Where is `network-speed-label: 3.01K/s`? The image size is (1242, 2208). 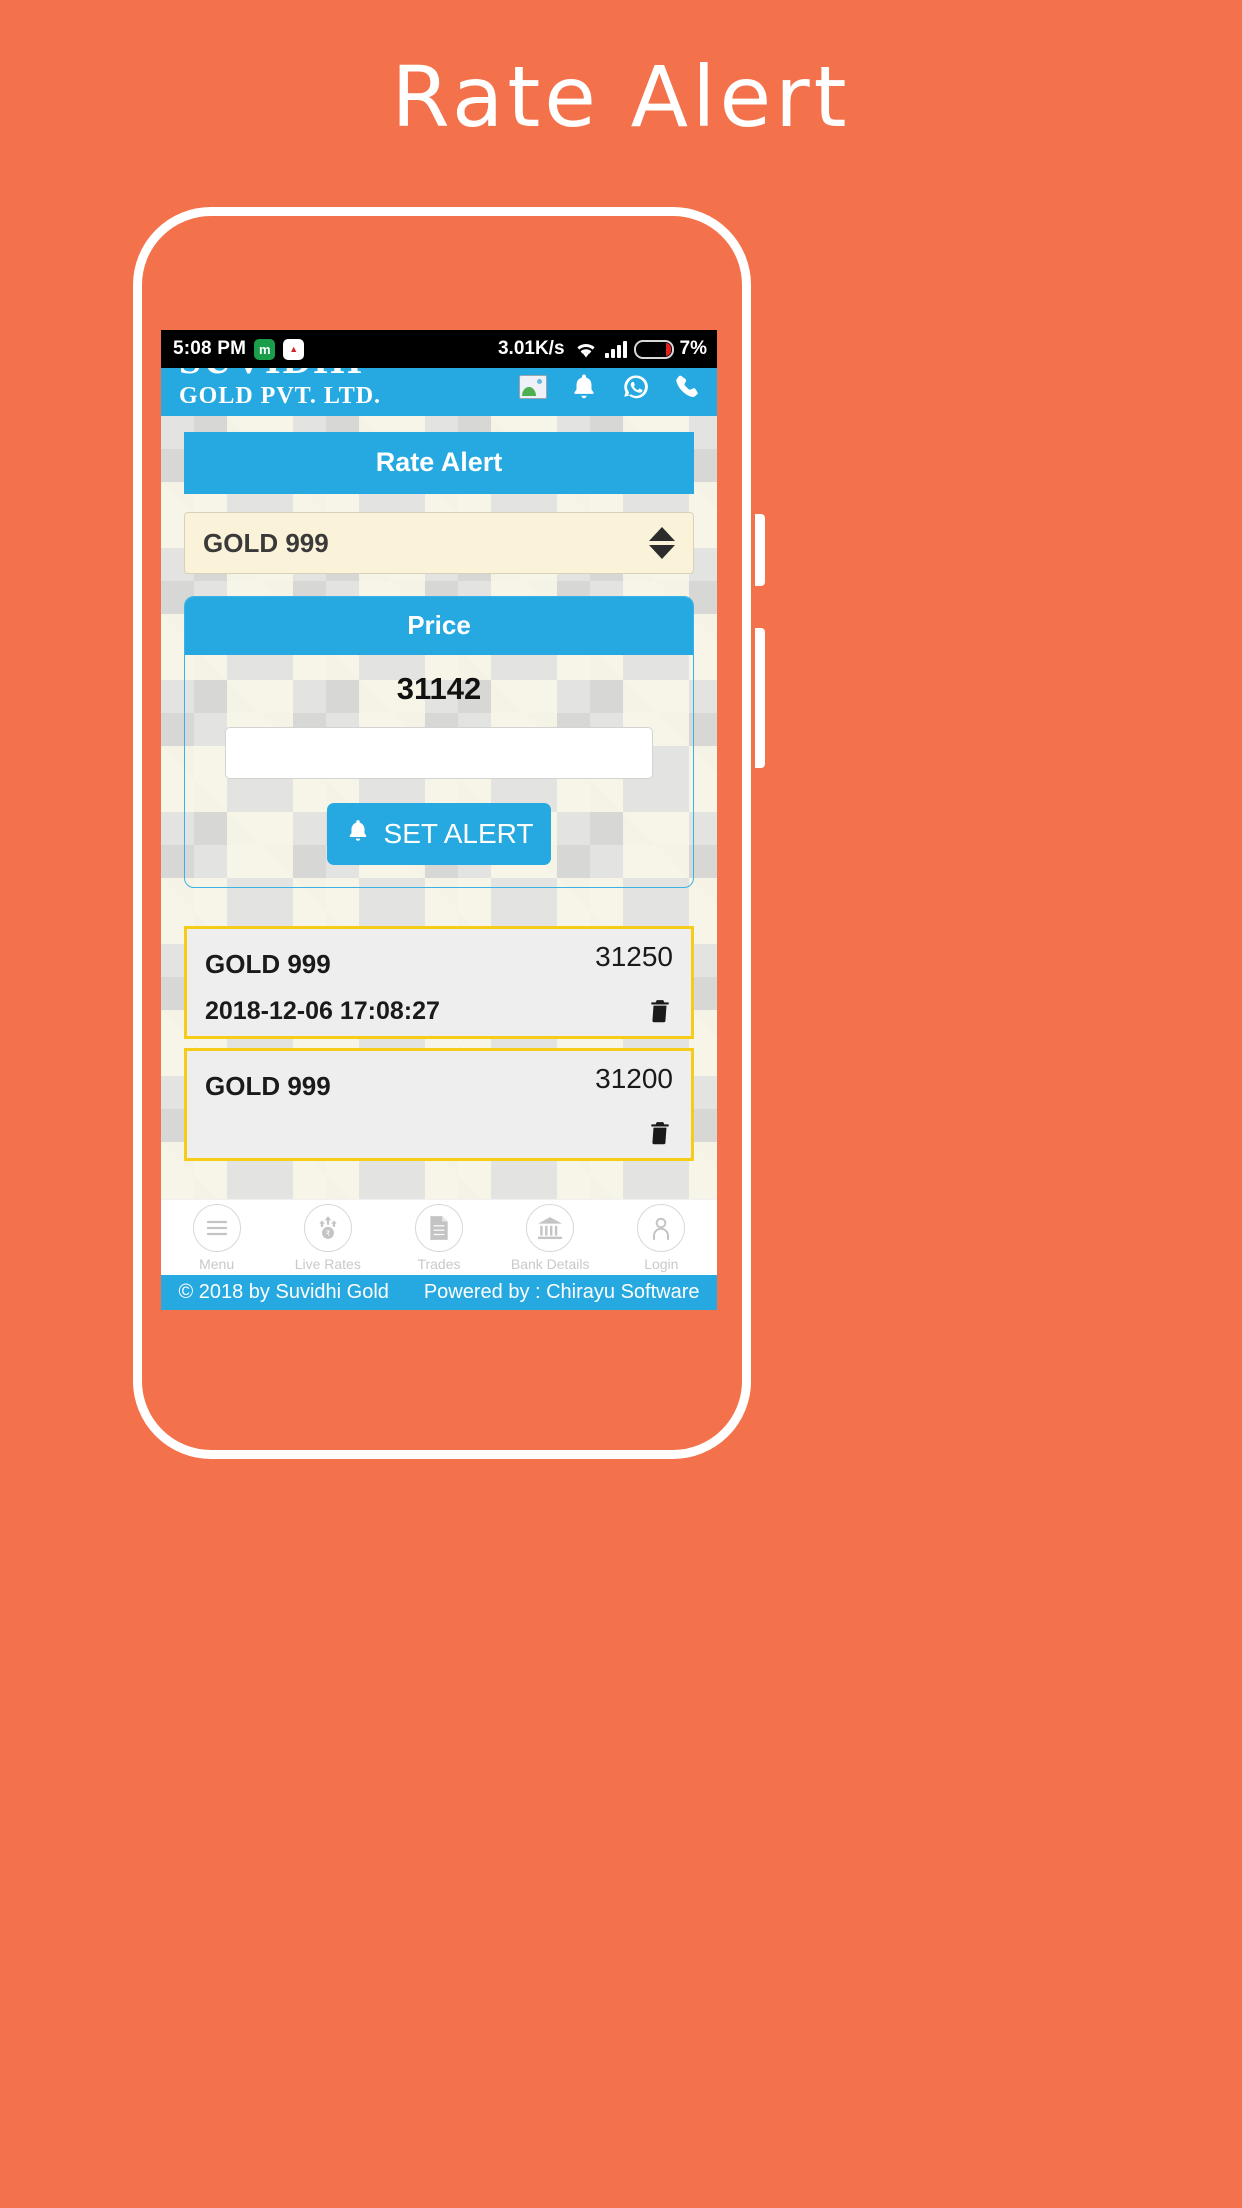
network-speed-label: 3.01K/s is located at coordinates (531, 348).